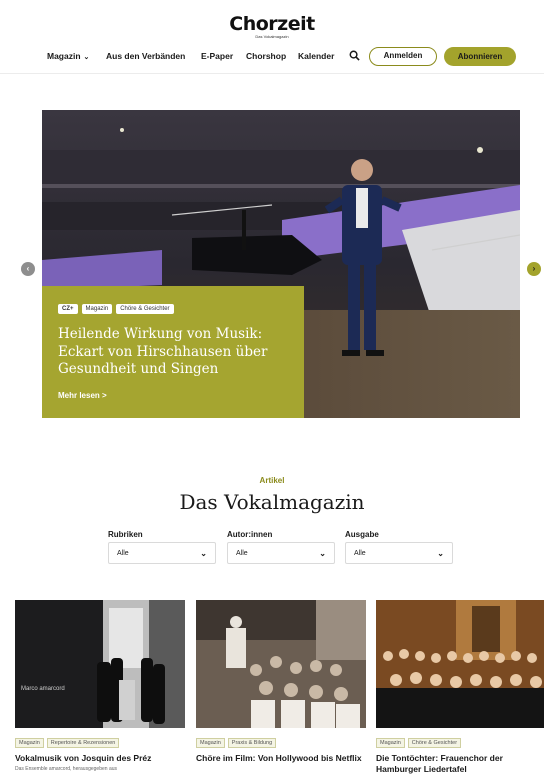 The width and height of the screenshot is (544, 776). What do you see at coordinates (162, 553) in the screenshot?
I see `rubriken-select: Alle ⌄` at bounding box center [162, 553].